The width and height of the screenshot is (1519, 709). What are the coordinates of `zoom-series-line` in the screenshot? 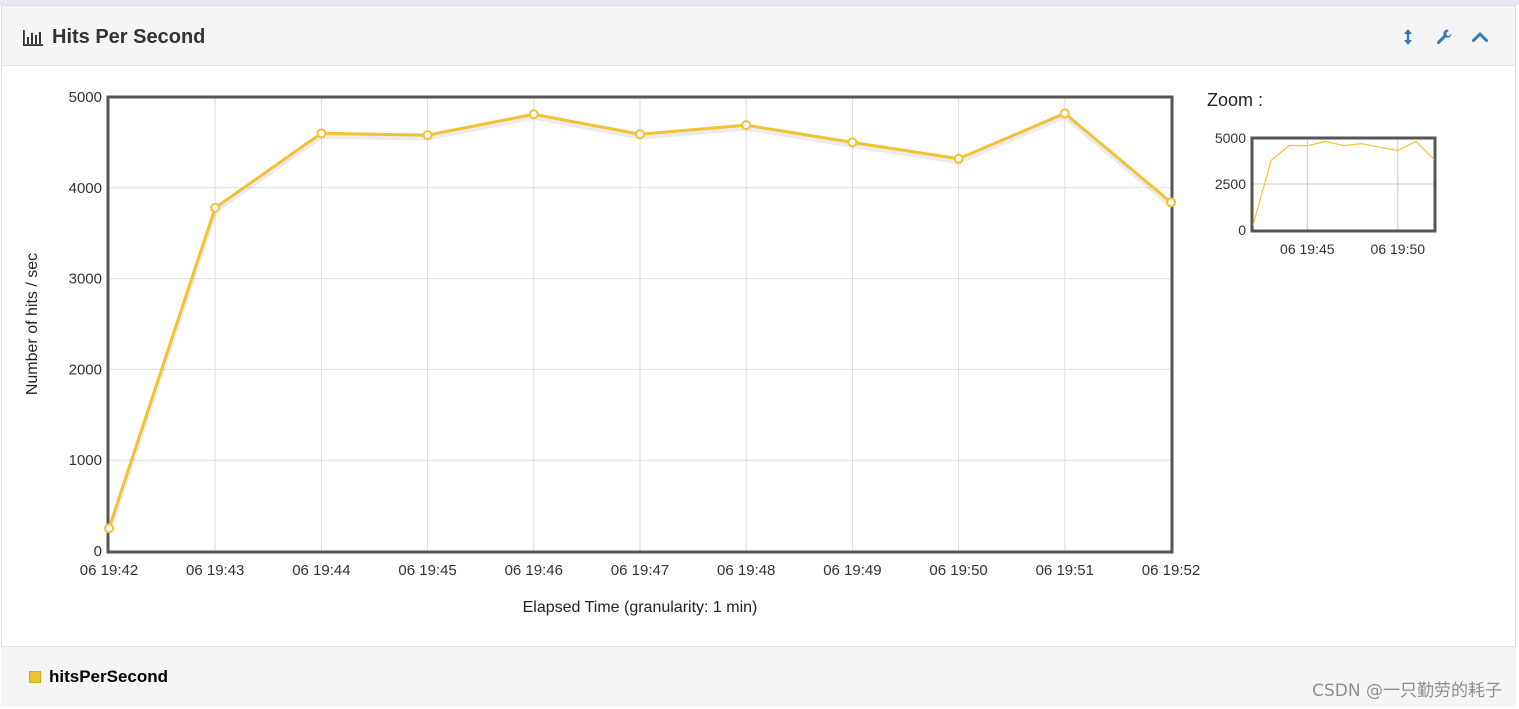 It's located at (1343, 183).